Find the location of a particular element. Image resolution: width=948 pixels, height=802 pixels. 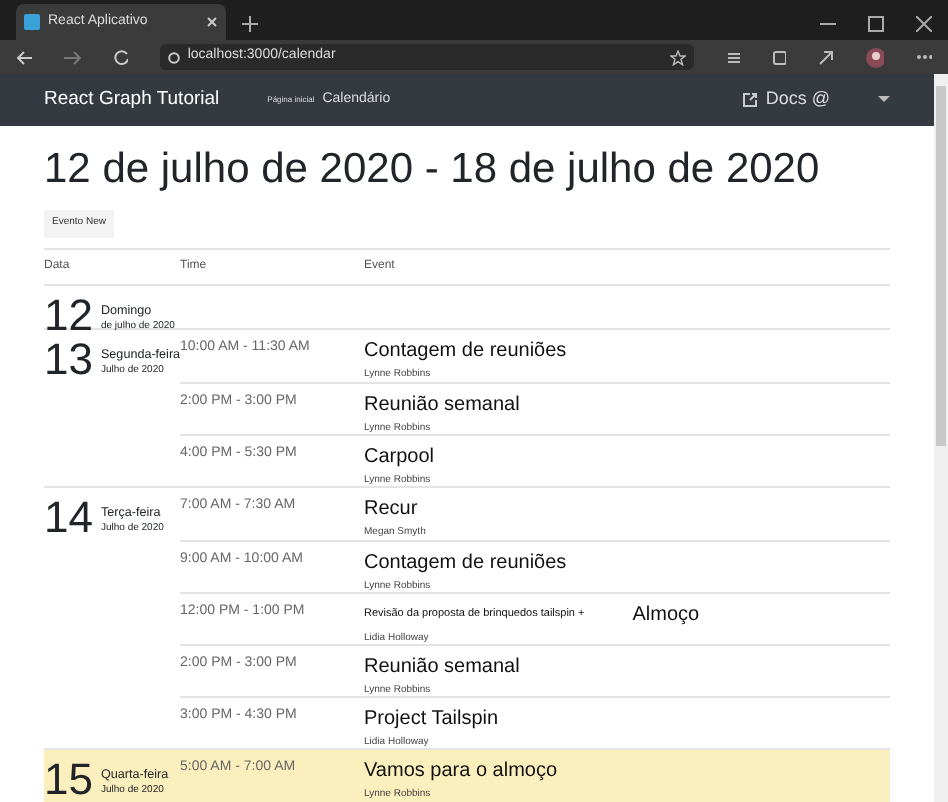

brand-link: React Graph Tutorial is located at coordinates (132, 100).